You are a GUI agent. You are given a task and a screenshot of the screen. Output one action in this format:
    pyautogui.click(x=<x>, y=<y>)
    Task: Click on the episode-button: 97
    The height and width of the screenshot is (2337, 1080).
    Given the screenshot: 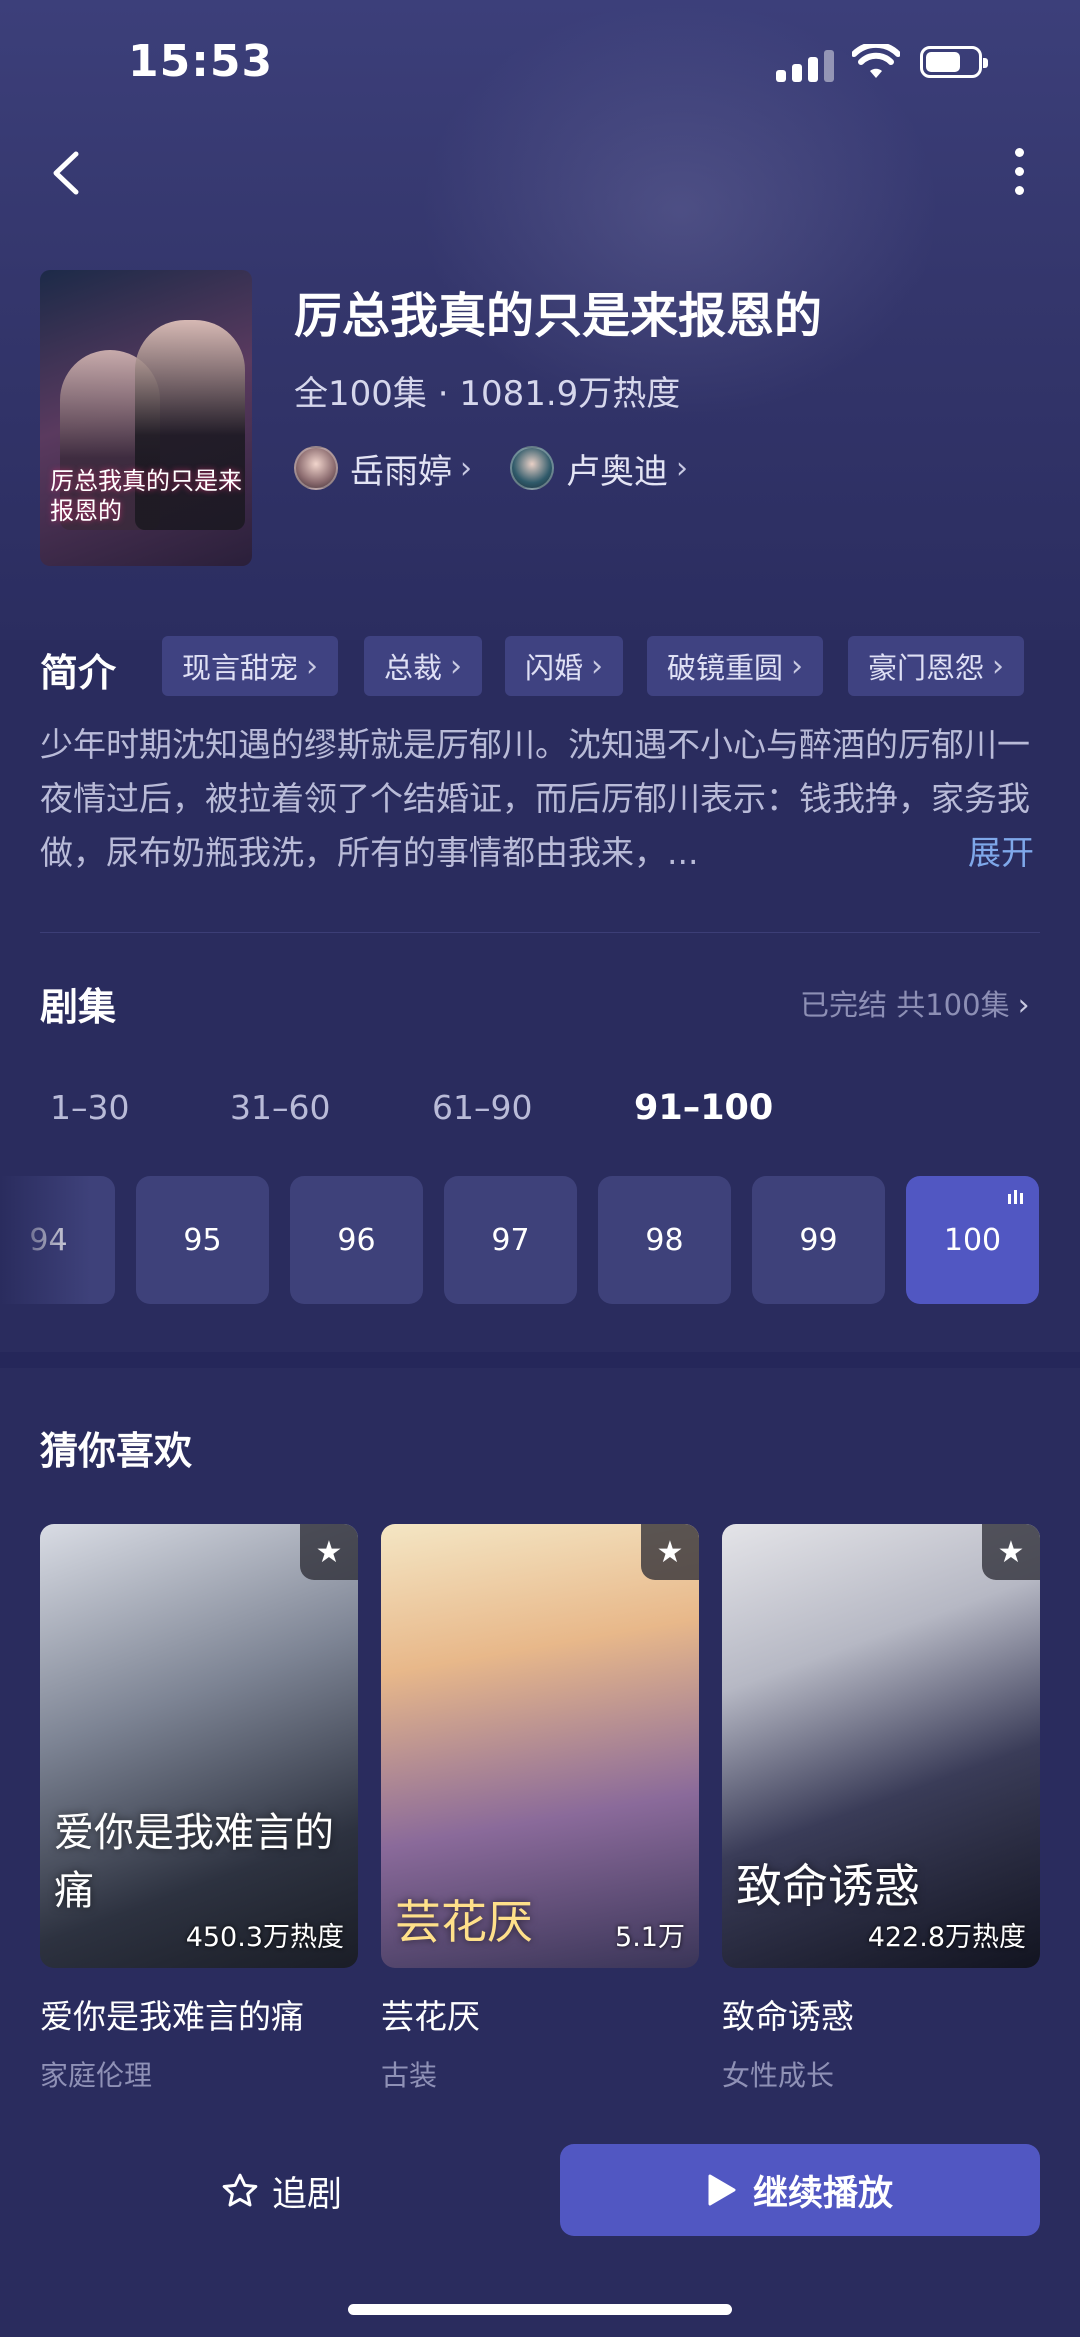 What is the action you would take?
    pyautogui.click(x=510, y=1240)
    